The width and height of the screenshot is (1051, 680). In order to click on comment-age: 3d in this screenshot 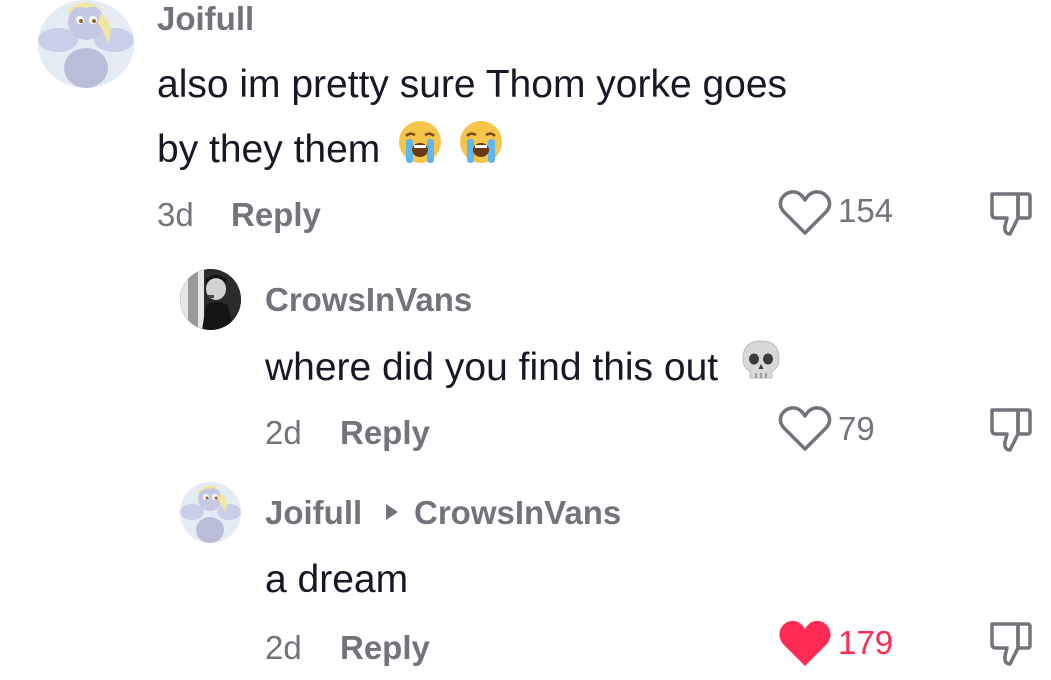, I will do `click(175, 214)`.